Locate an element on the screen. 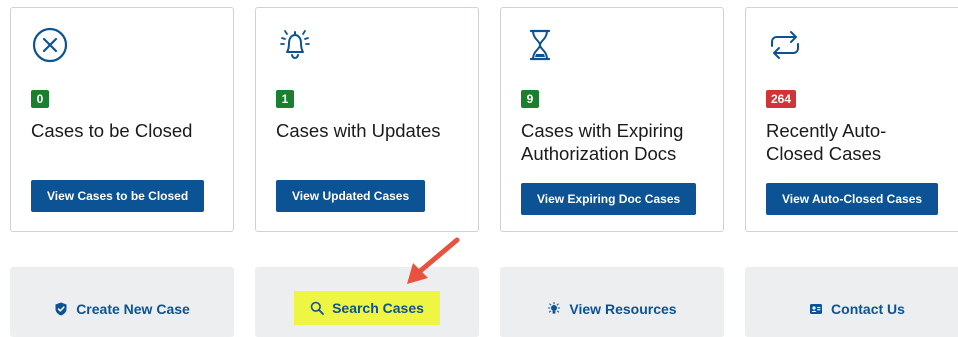 Image resolution: width=958 pixels, height=337 pixels. contact-us-link: Contact Us is located at coordinates (857, 309).